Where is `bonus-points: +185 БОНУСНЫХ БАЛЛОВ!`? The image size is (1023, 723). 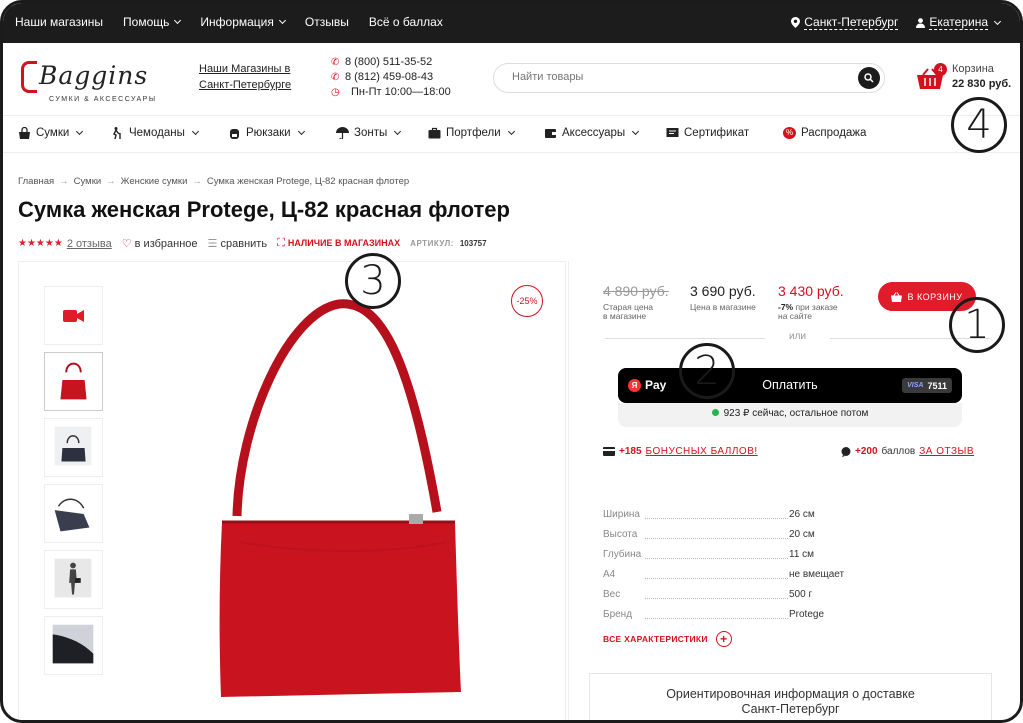
bonus-points: +185 БОНУСНЫХ БАЛЛОВ! is located at coordinates (680, 451).